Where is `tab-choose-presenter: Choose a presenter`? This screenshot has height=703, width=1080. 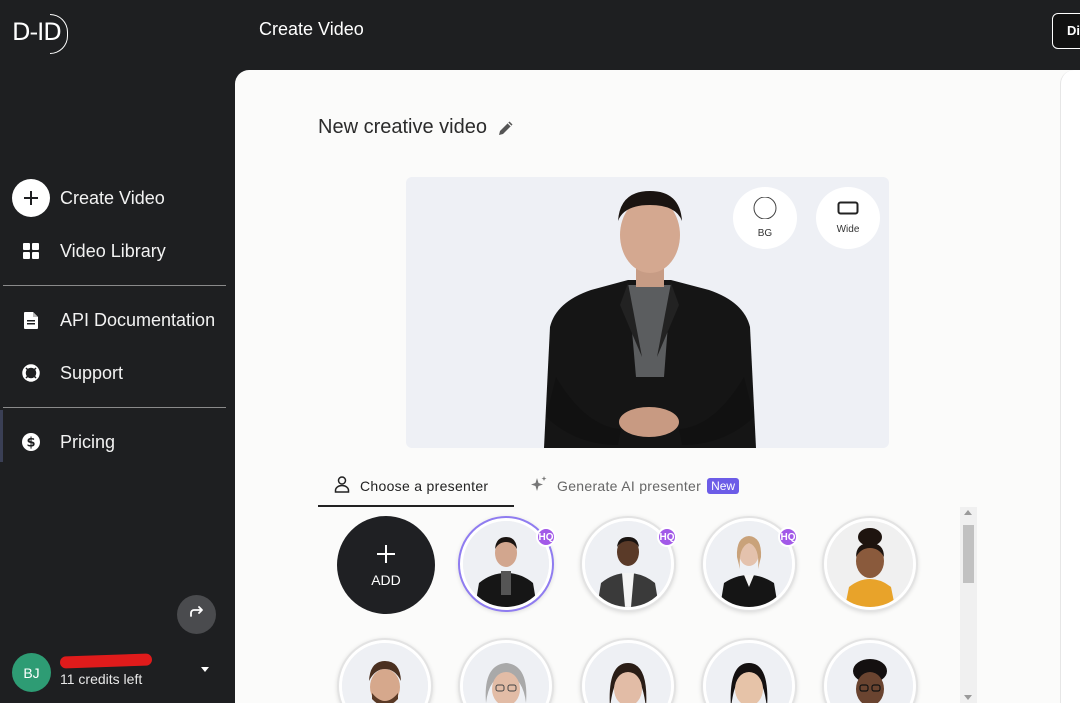 tab-choose-presenter: Choose a presenter is located at coordinates (410, 486).